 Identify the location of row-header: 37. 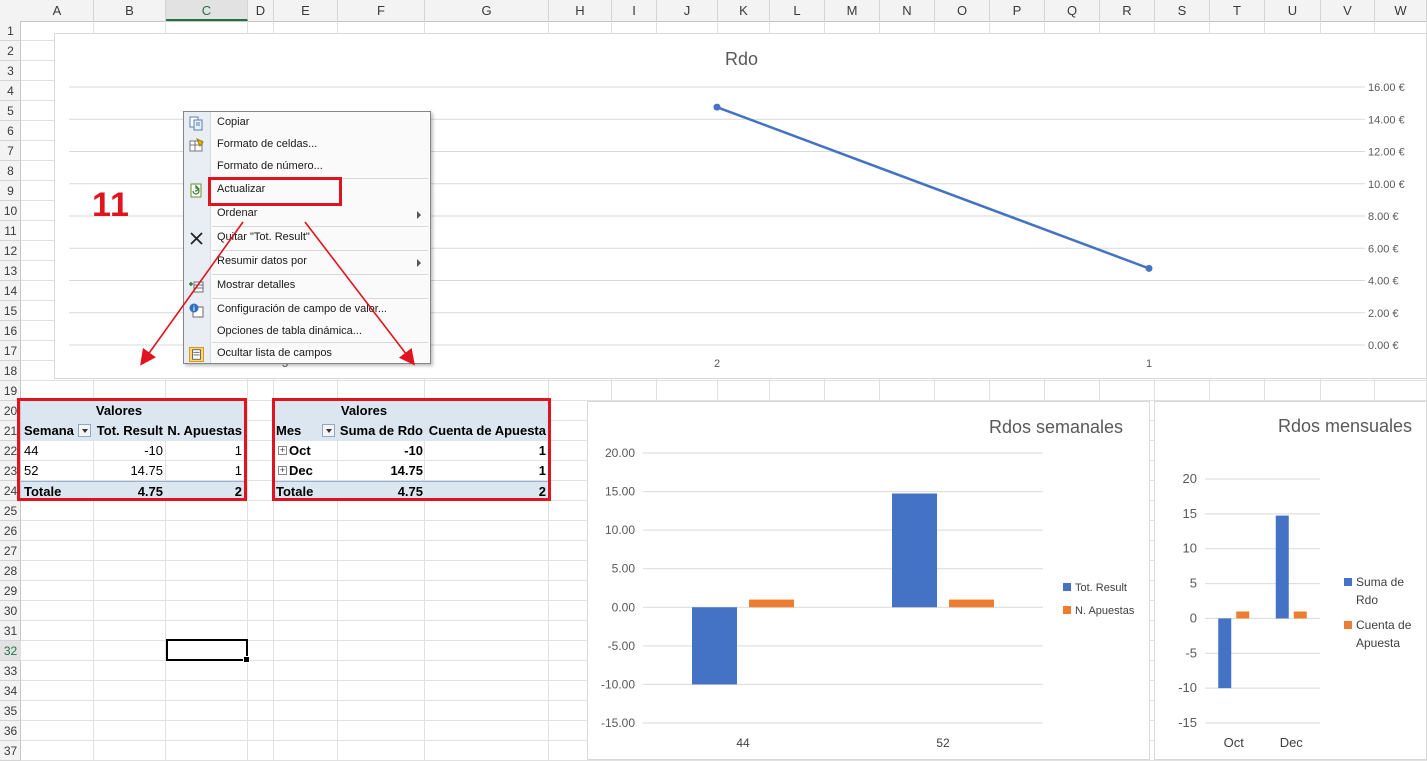
(10, 751).